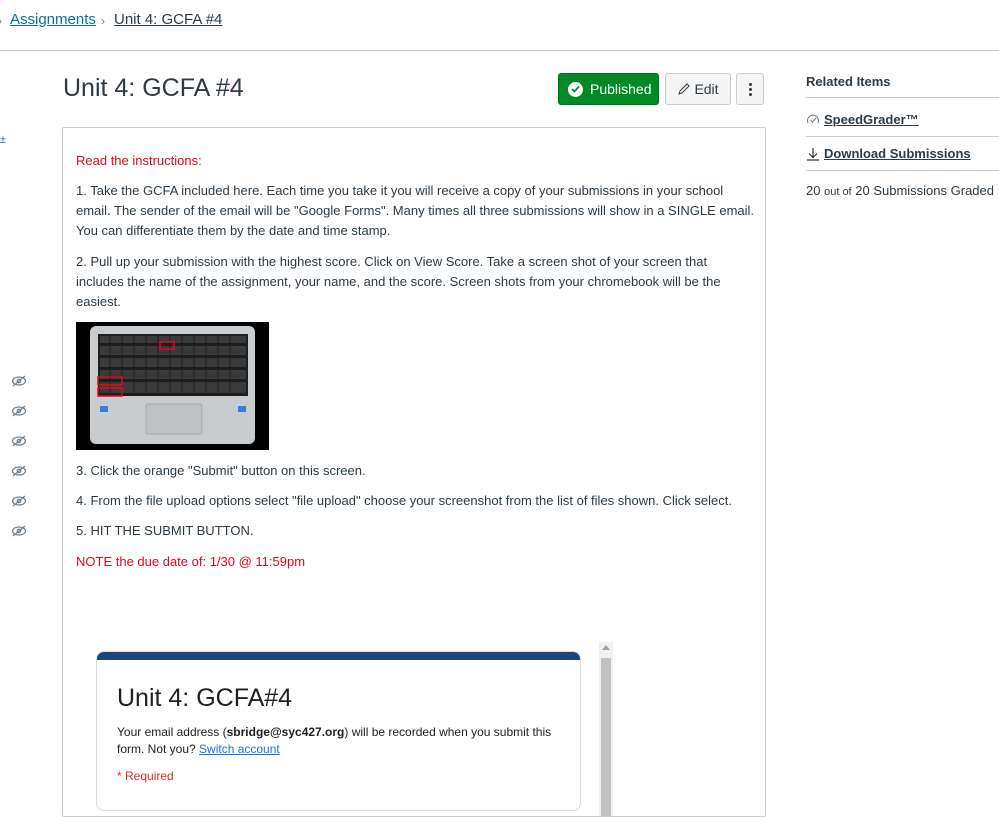 The image size is (999, 817). I want to click on due-date-note: NOTE the due date of: 1/30 @ 11:59pm, so click(191, 561).